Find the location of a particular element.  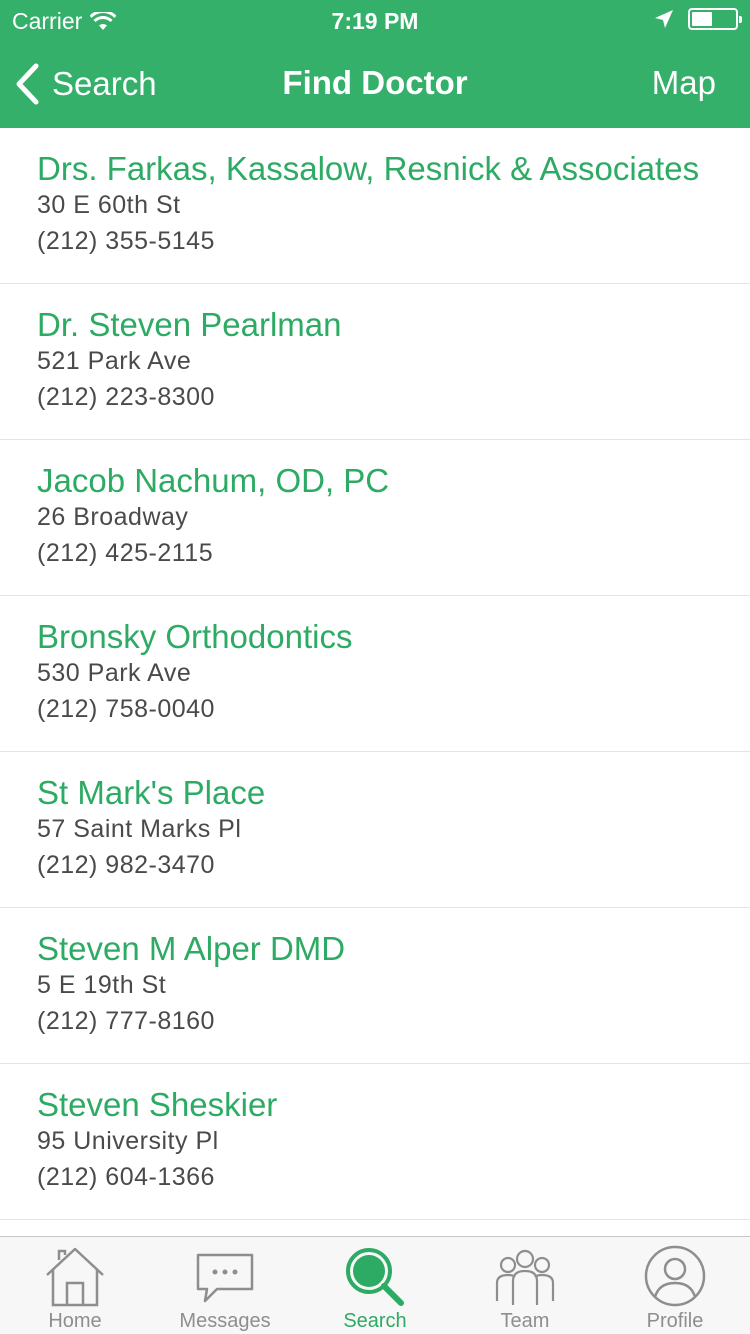

tab-label: Messages is located at coordinates (225, 1321).